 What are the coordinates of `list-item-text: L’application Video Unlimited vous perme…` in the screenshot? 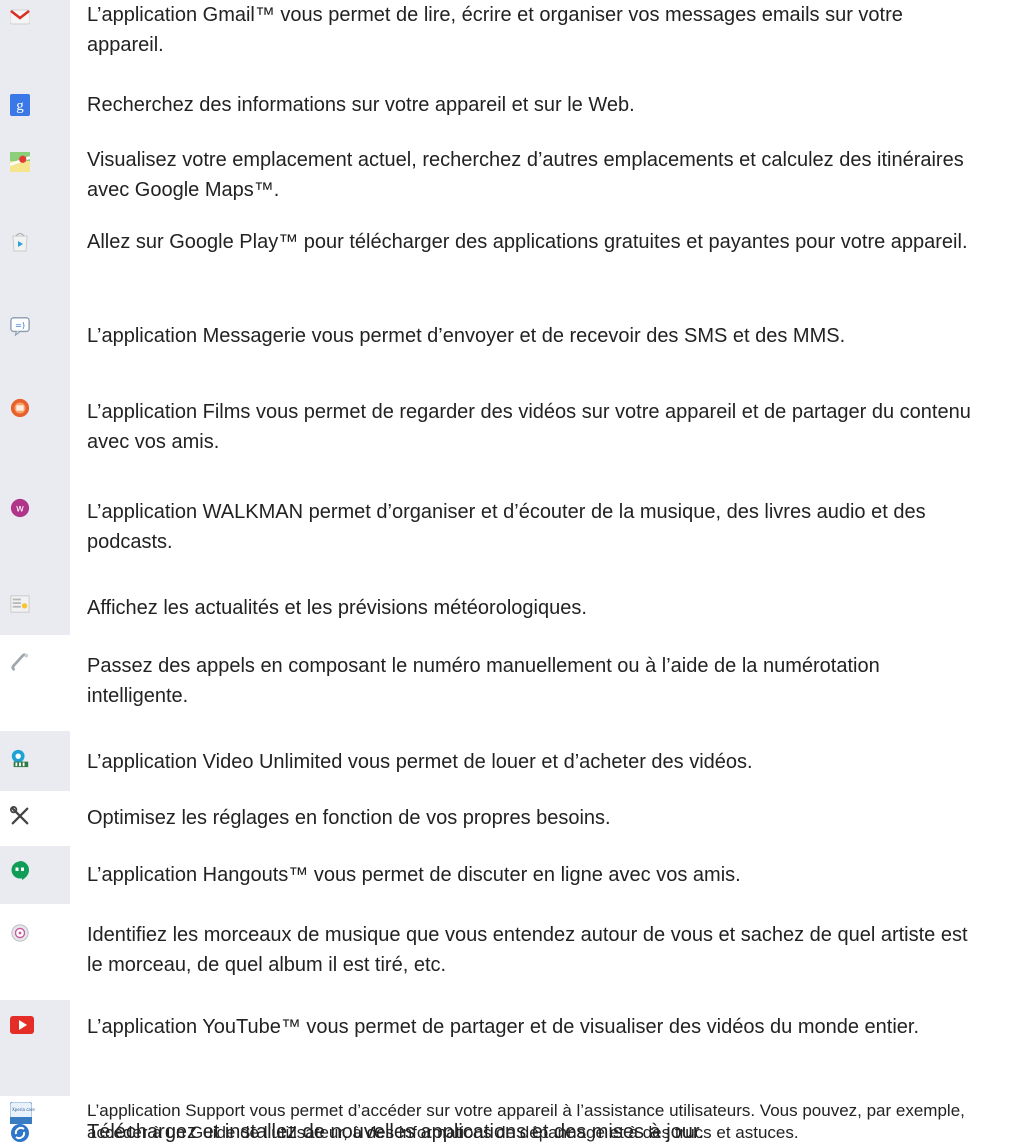 It's located at (420, 762).